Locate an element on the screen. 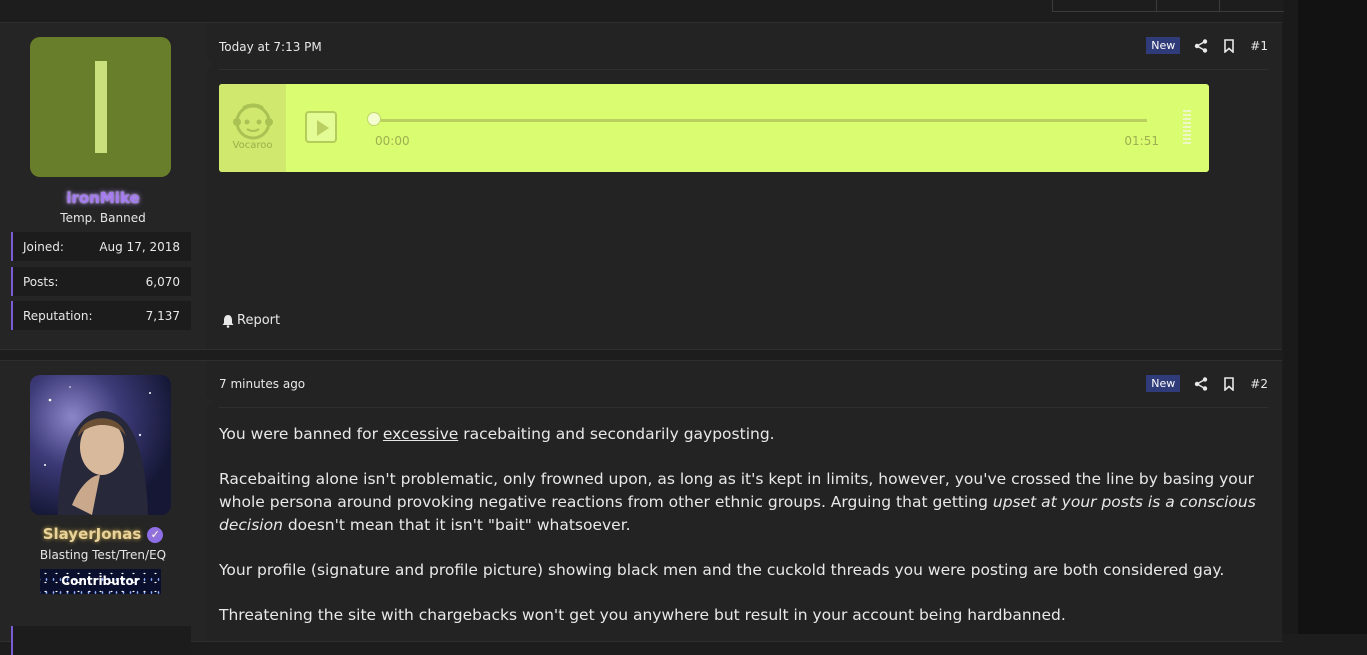 The image size is (1367, 655). post-date: Today at 7:13 PM is located at coordinates (270, 47).